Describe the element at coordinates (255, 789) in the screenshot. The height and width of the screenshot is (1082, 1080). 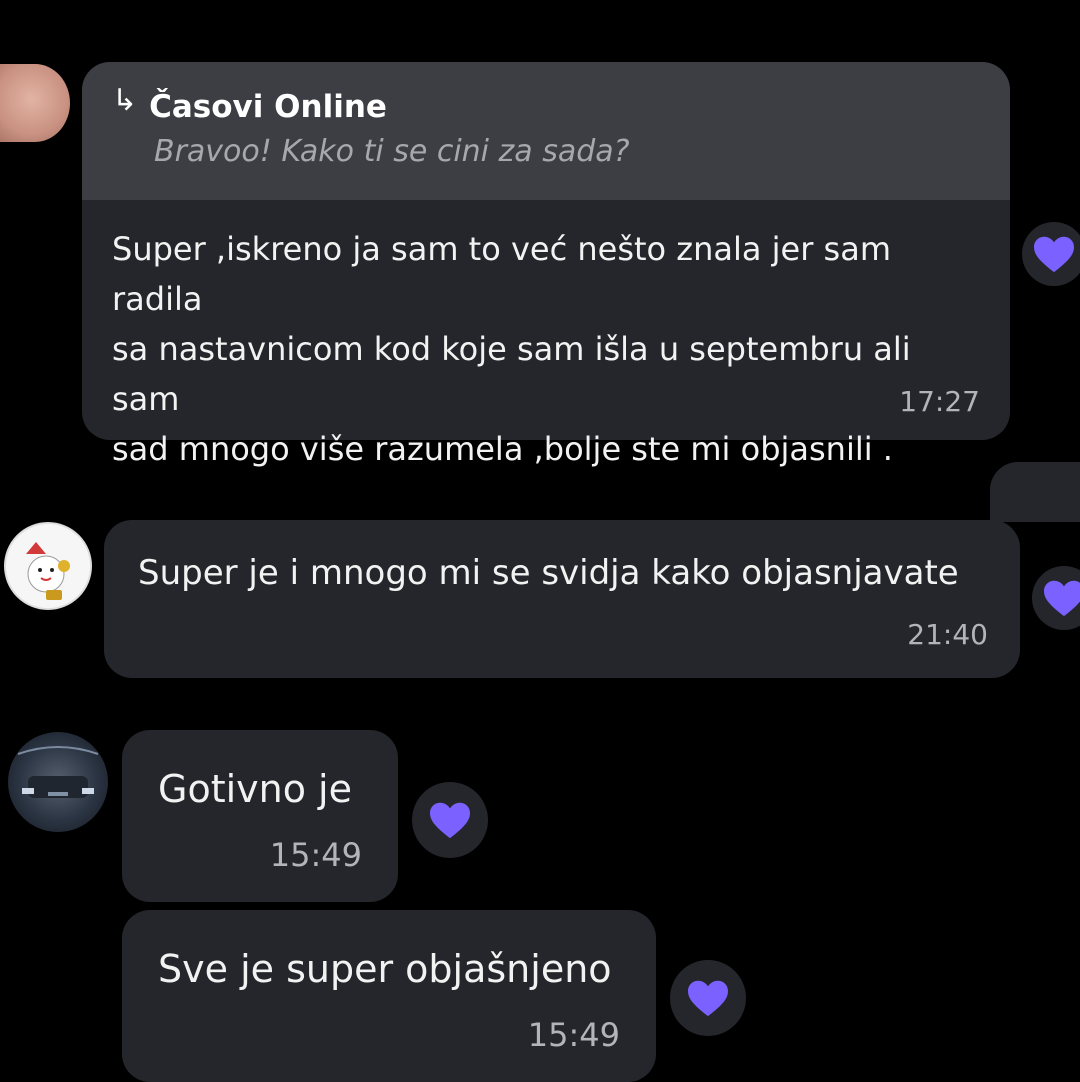
I see `message-text: Gotivno je` at that location.